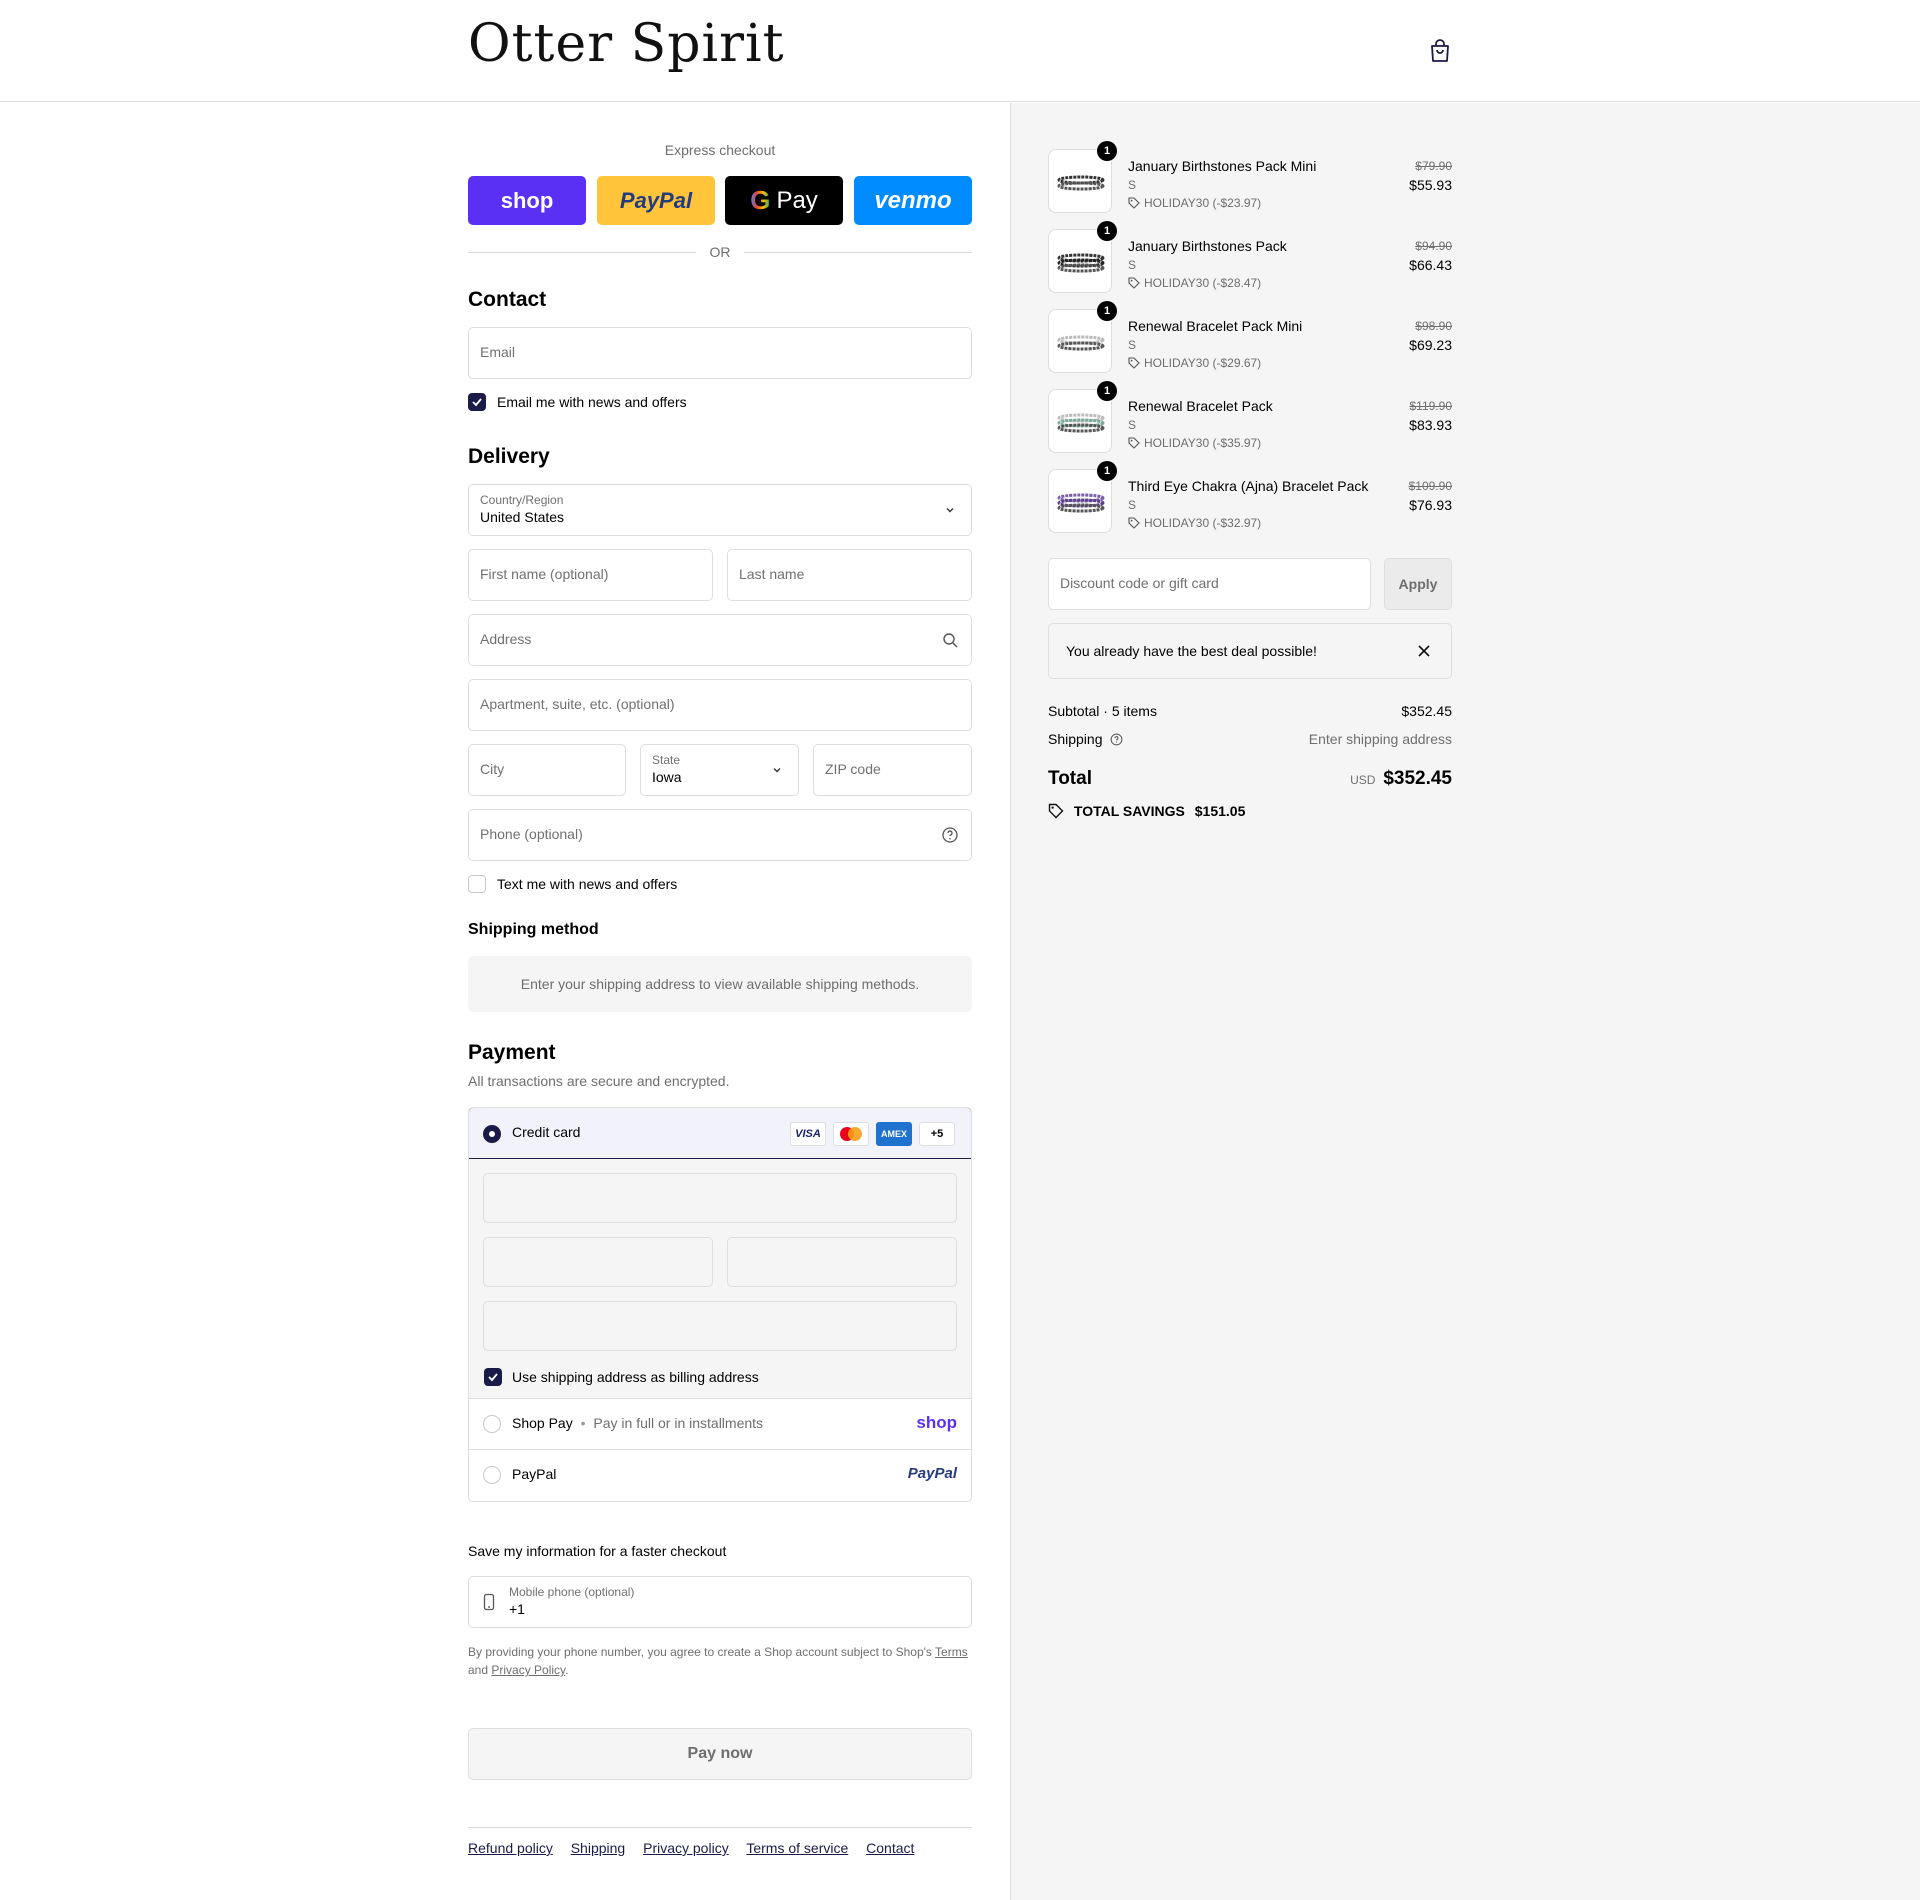 The width and height of the screenshot is (1920, 1900). I want to click on terms-of-service-link: Terms of service, so click(797, 1848).